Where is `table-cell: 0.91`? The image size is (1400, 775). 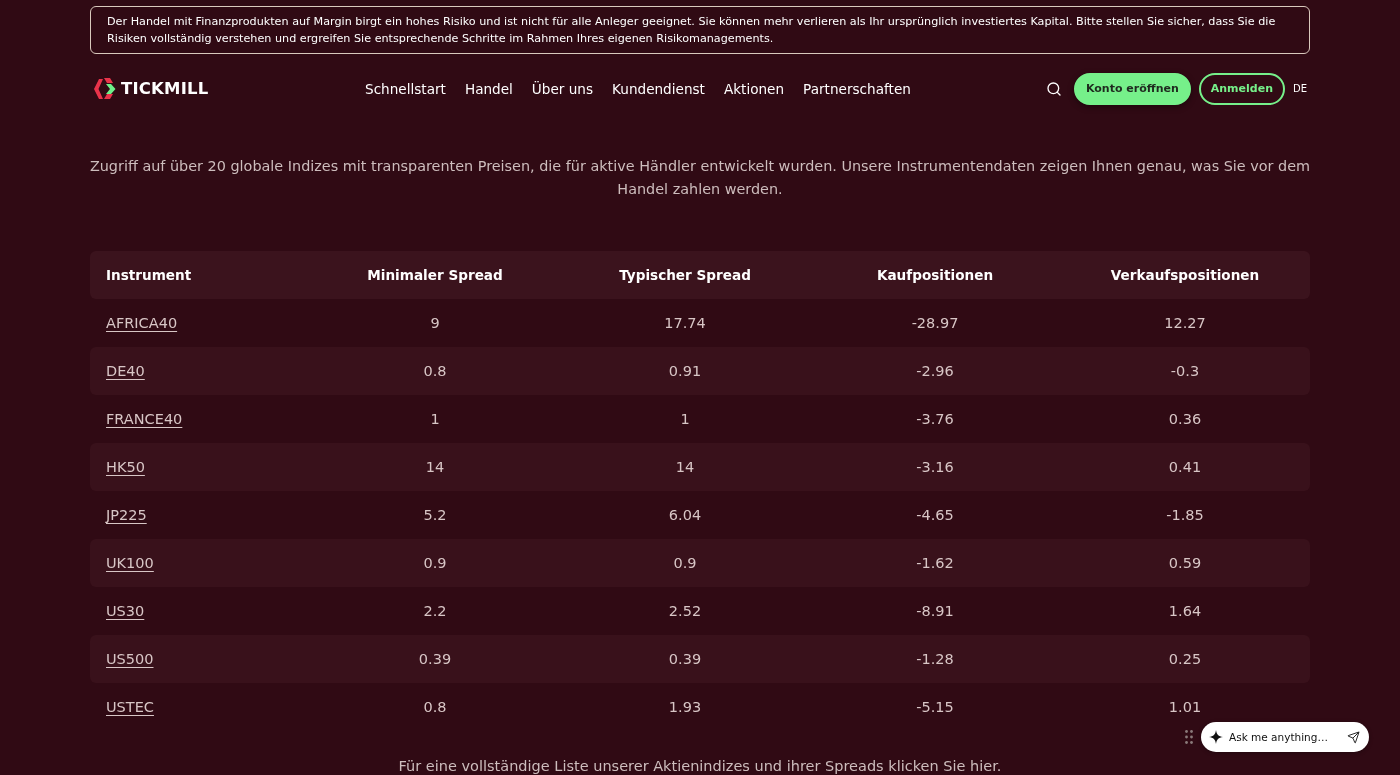
table-cell: 0.91 is located at coordinates (685, 371).